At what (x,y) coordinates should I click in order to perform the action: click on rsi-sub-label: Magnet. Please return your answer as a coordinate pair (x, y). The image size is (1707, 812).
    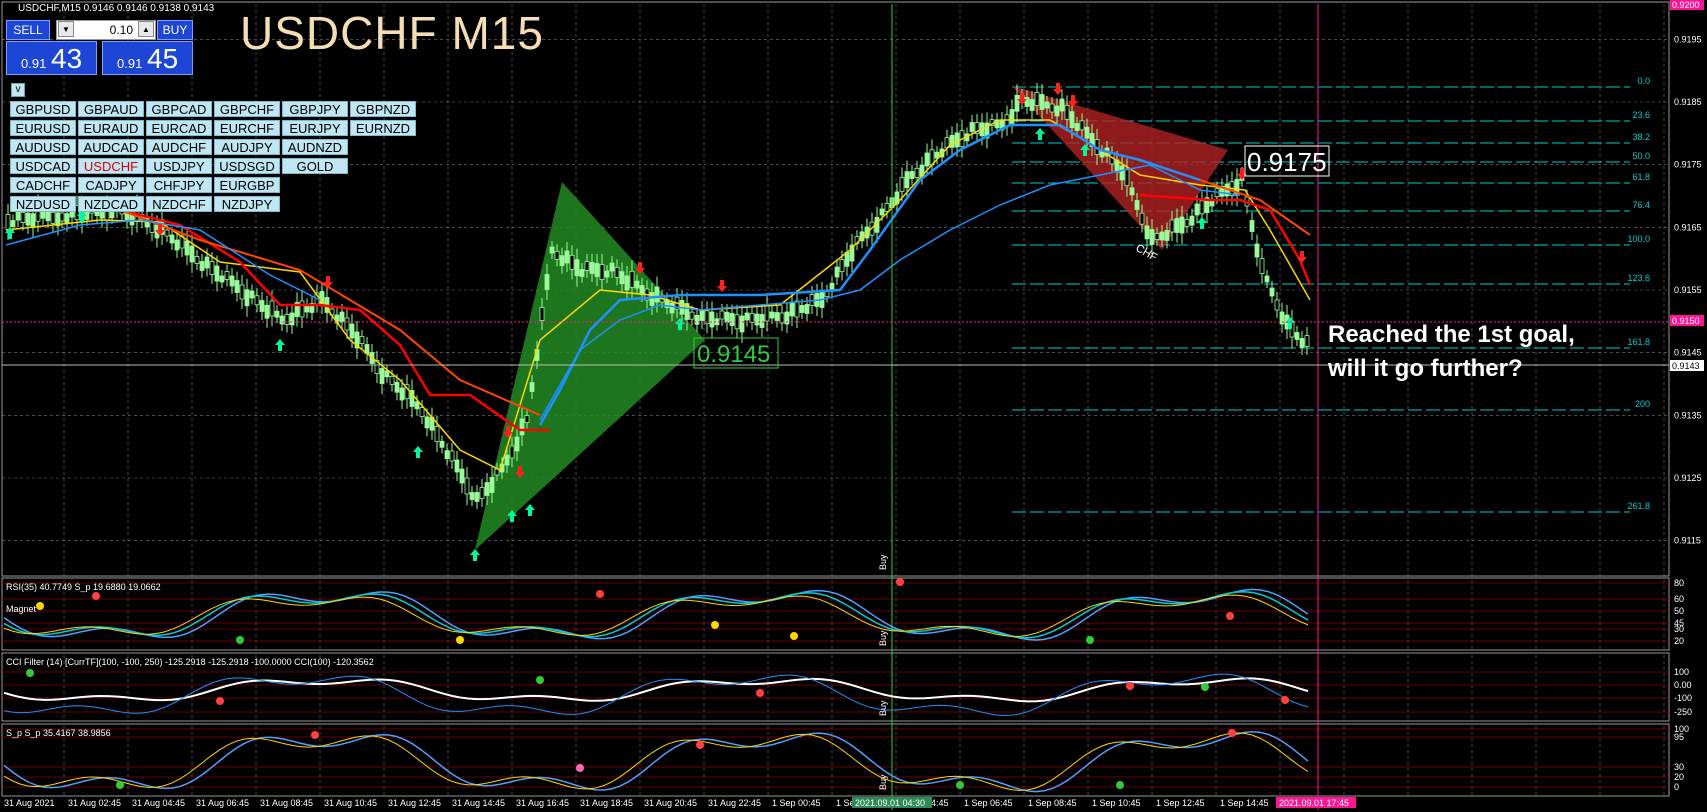
    Looking at the image, I should click on (21, 609).